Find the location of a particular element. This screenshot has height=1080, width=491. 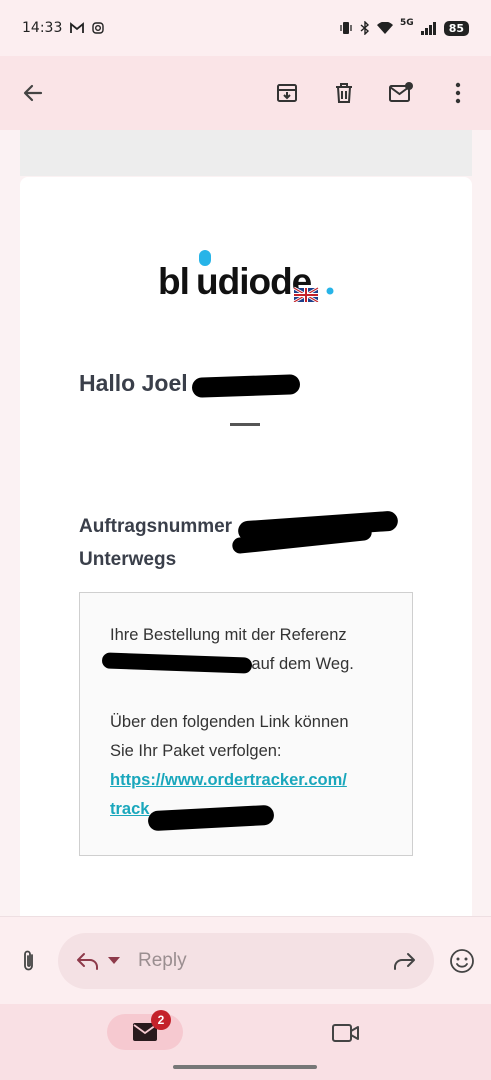

tracking-link-line-1: https://www.ordertracker.com/ is located at coordinates (228, 780).